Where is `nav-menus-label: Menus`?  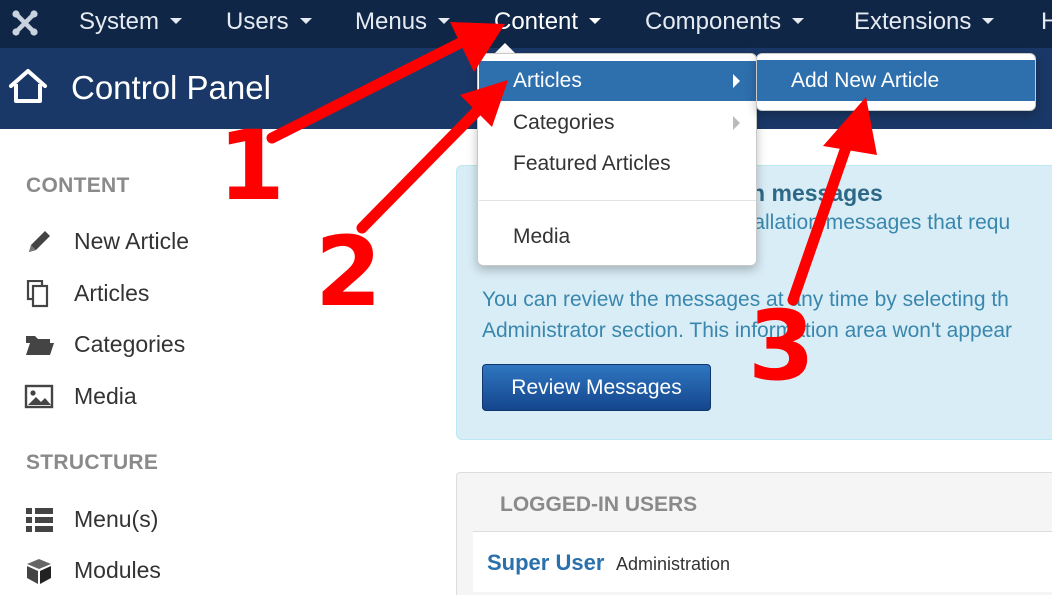 nav-menus-label: Menus is located at coordinates (391, 21).